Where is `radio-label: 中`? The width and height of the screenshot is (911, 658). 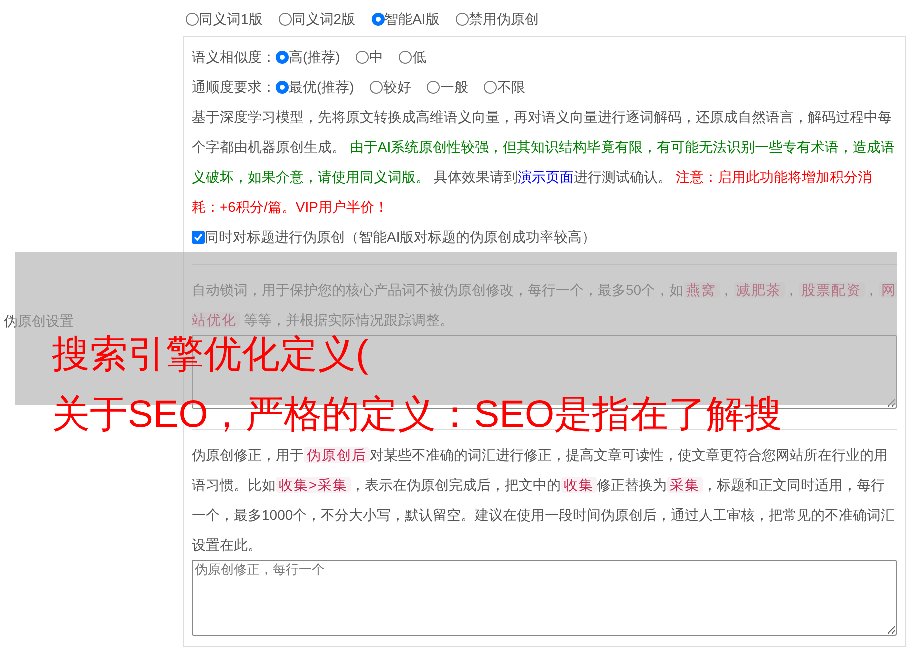 radio-label: 中 is located at coordinates (376, 57).